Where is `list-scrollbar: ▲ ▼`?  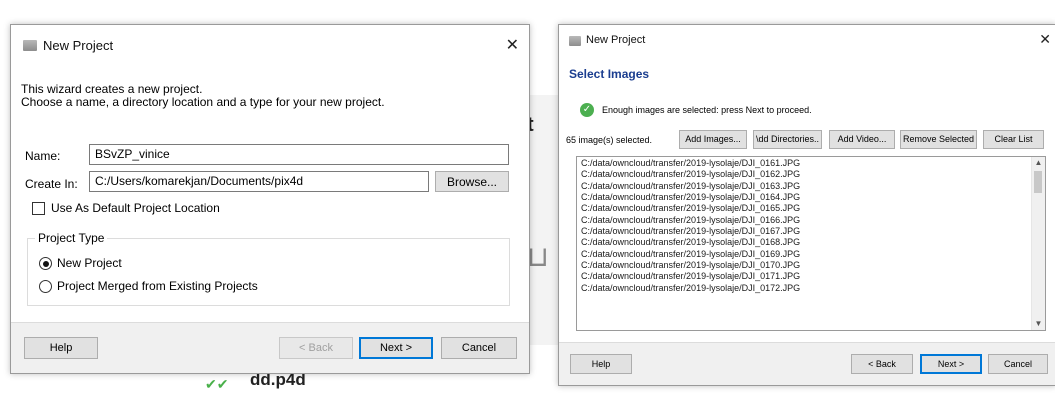
list-scrollbar: ▲ ▼ is located at coordinates (1038, 243).